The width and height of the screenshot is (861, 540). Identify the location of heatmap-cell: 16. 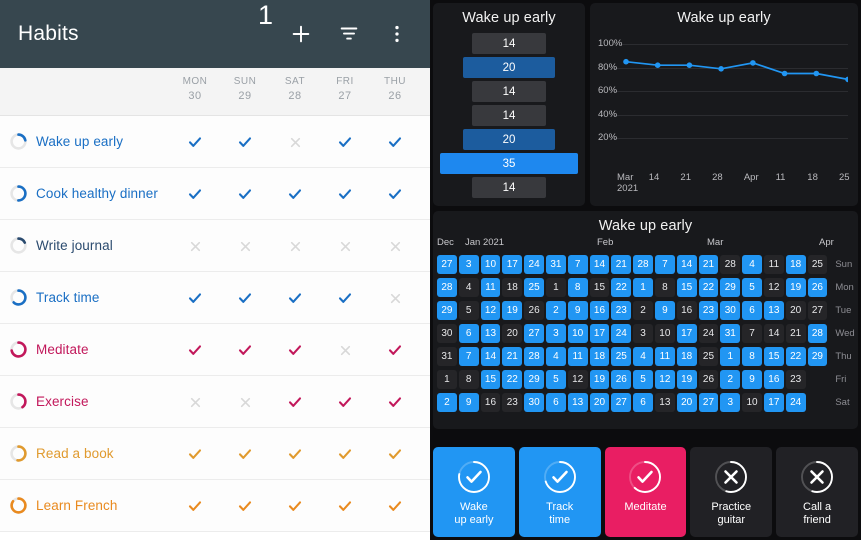
(773, 379).